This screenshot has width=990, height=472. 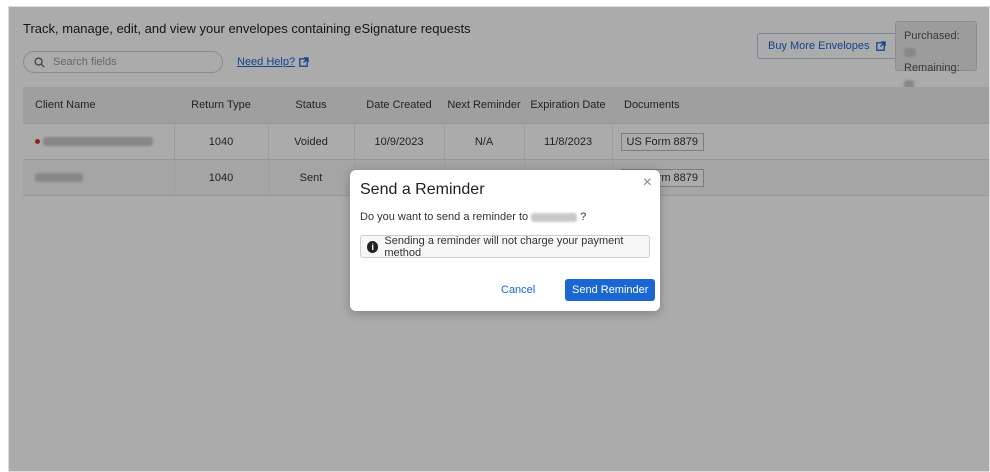 What do you see at coordinates (610, 290) in the screenshot?
I see `send-reminder-button: Send Reminder` at bounding box center [610, 290].